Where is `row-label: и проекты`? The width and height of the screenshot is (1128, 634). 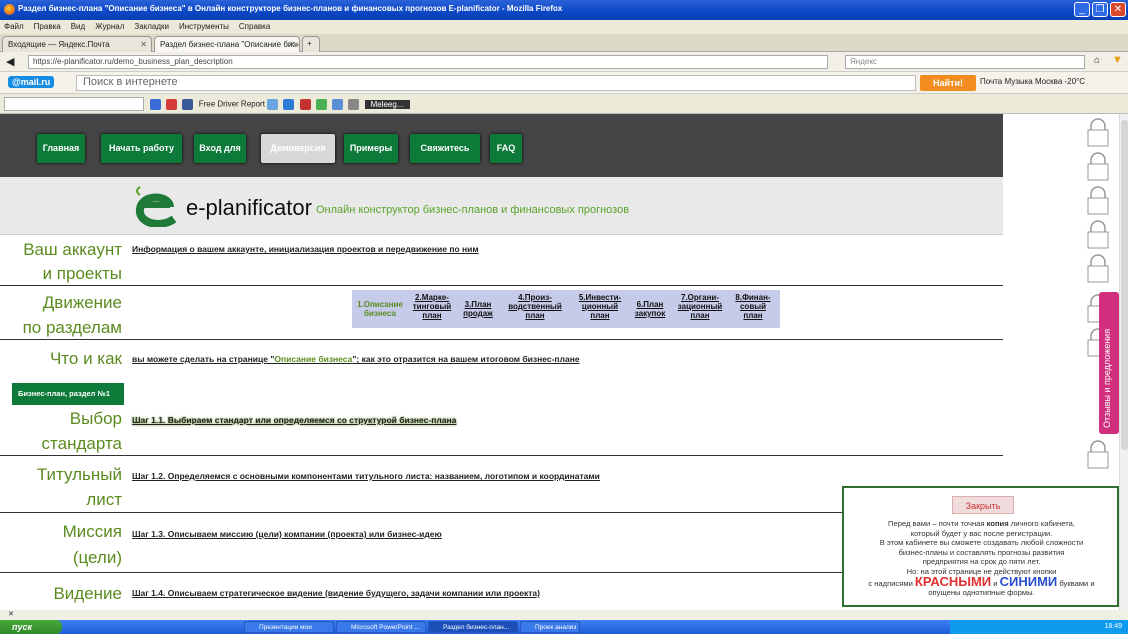 row-label: и проекты is located at coordinates (82, 273).